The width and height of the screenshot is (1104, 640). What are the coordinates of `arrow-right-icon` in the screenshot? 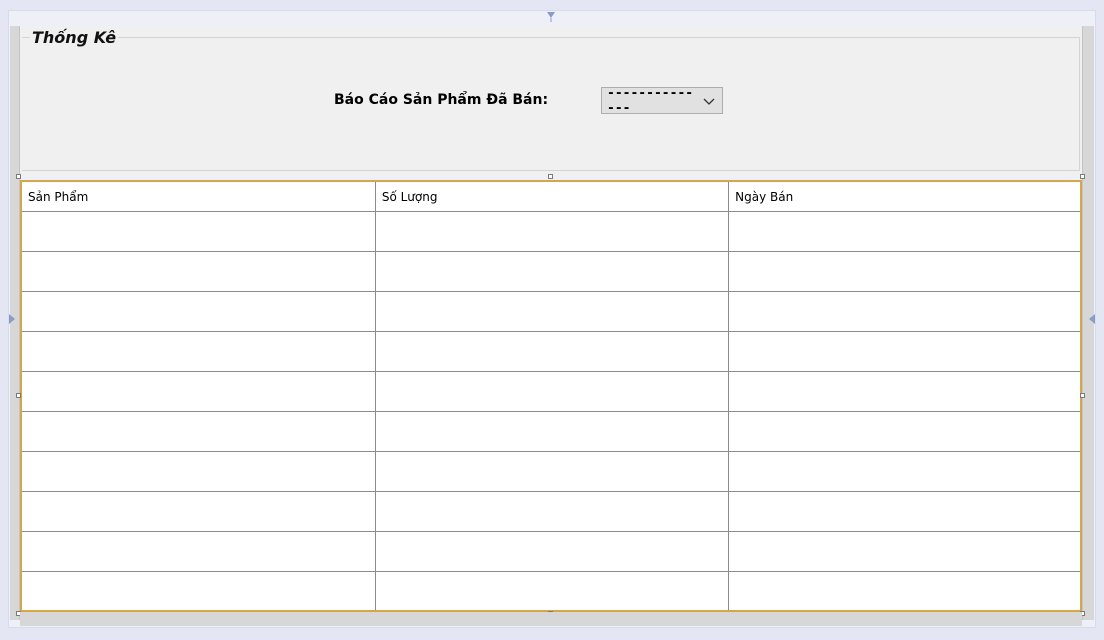 It's located at (13, 319).